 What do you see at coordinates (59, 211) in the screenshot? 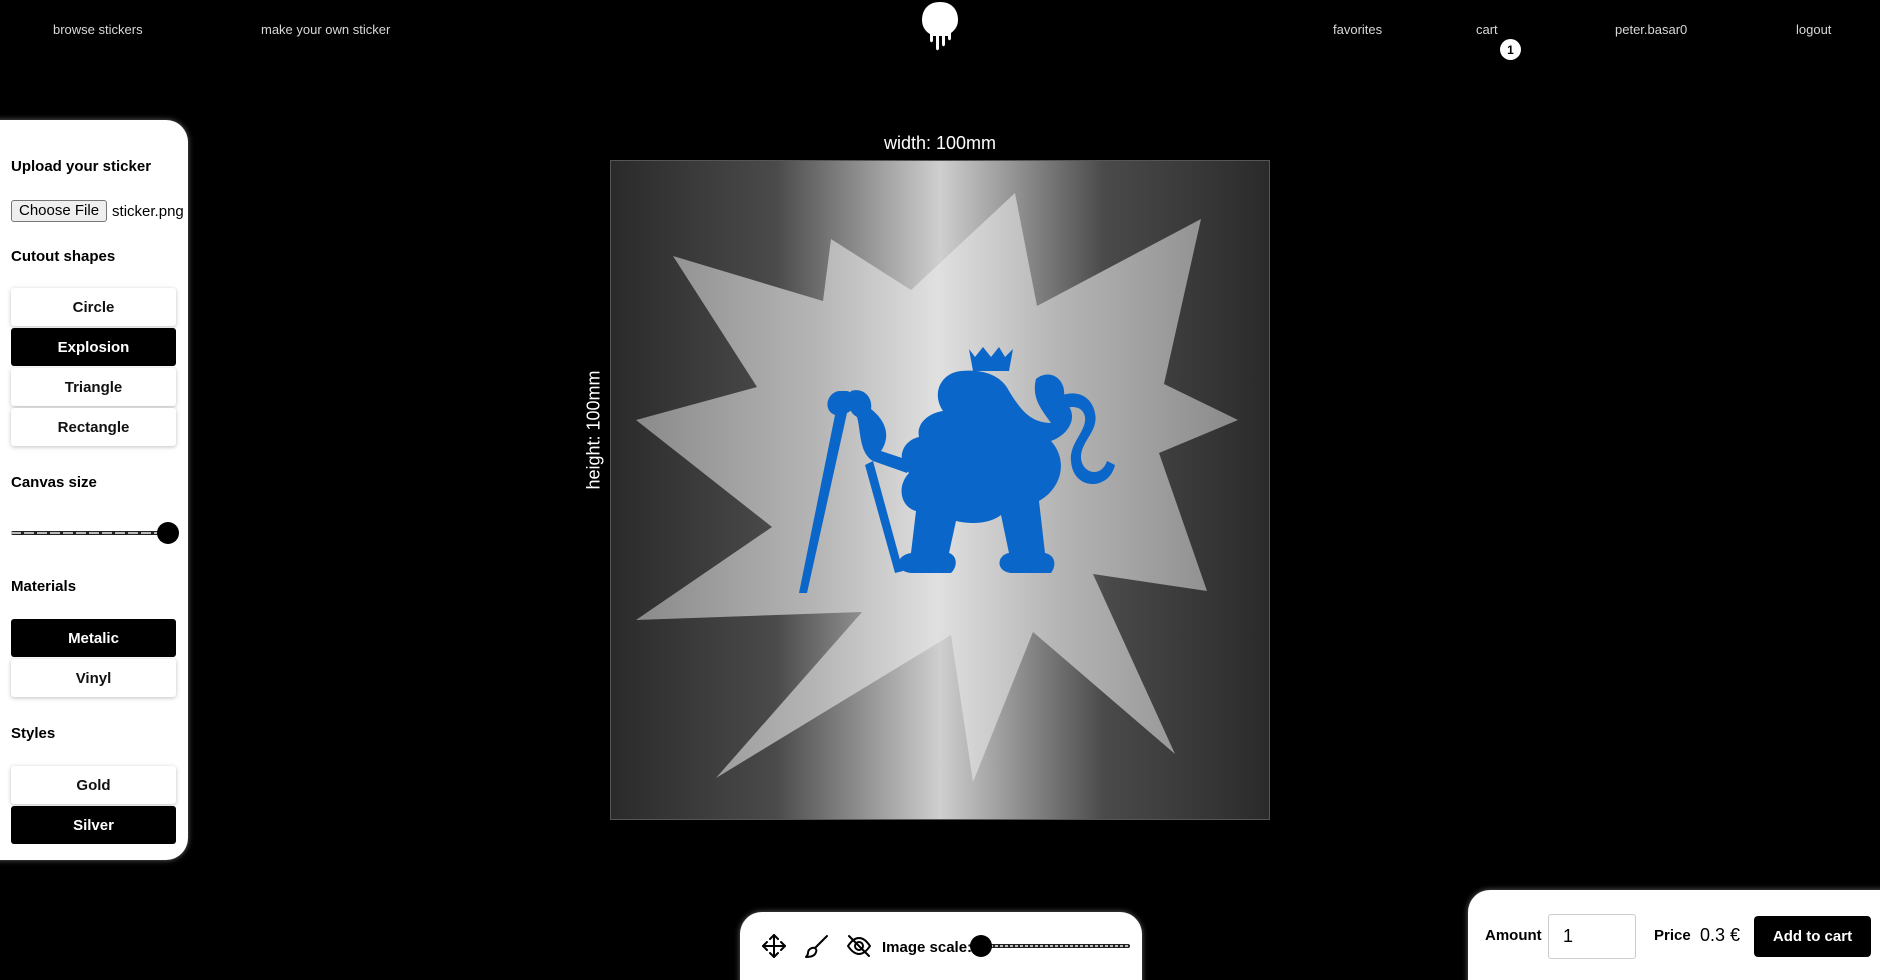
I see `choose-file-button: Choose File` at bounding box center [59, 211].